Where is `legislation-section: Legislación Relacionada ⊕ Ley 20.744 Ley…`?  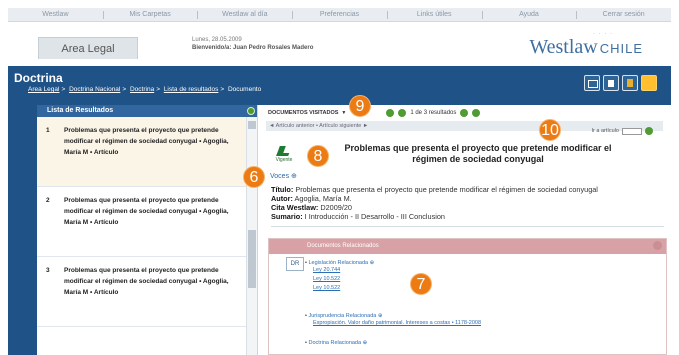
legislation-section: Legislación Relacionada ⊕ Ley 20.744 Ley… is located at coordinates (339, 276).